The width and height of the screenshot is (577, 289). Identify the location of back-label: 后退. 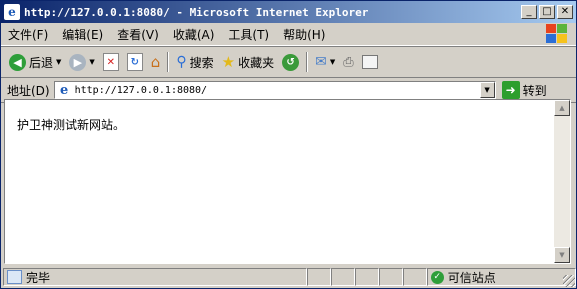
(41, 62).